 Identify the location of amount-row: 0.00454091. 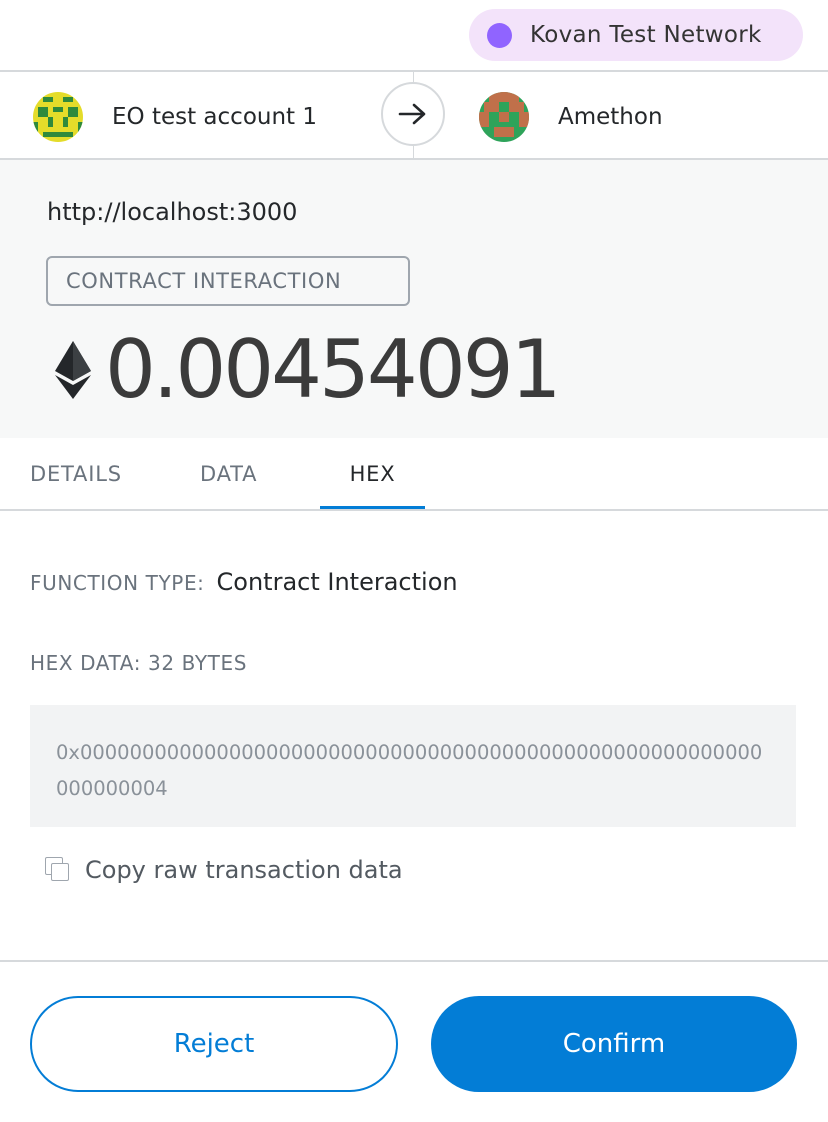
(308, 369).